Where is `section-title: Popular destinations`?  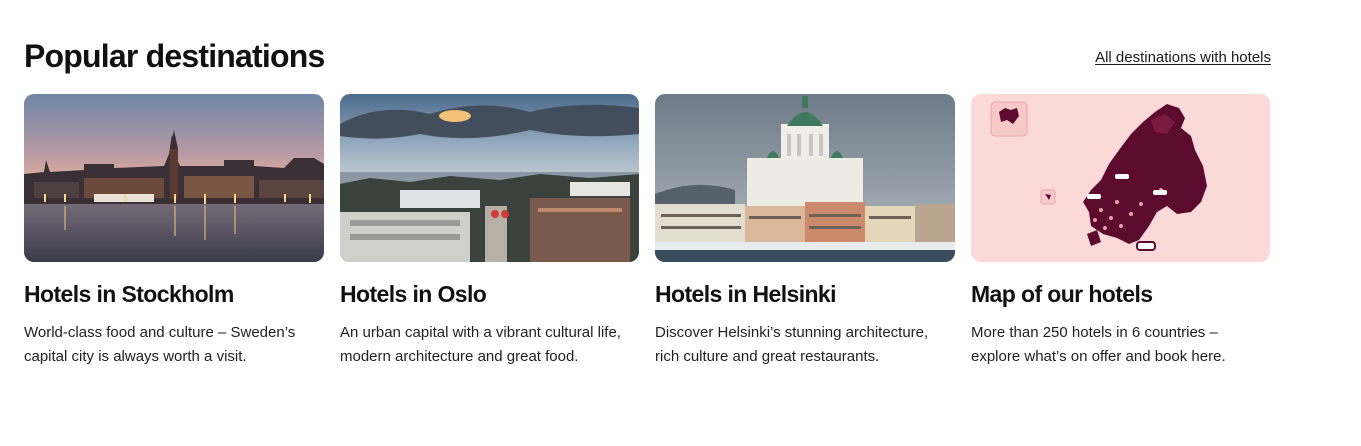
section-title: Popular destinations is located at coordinates (174, 55).